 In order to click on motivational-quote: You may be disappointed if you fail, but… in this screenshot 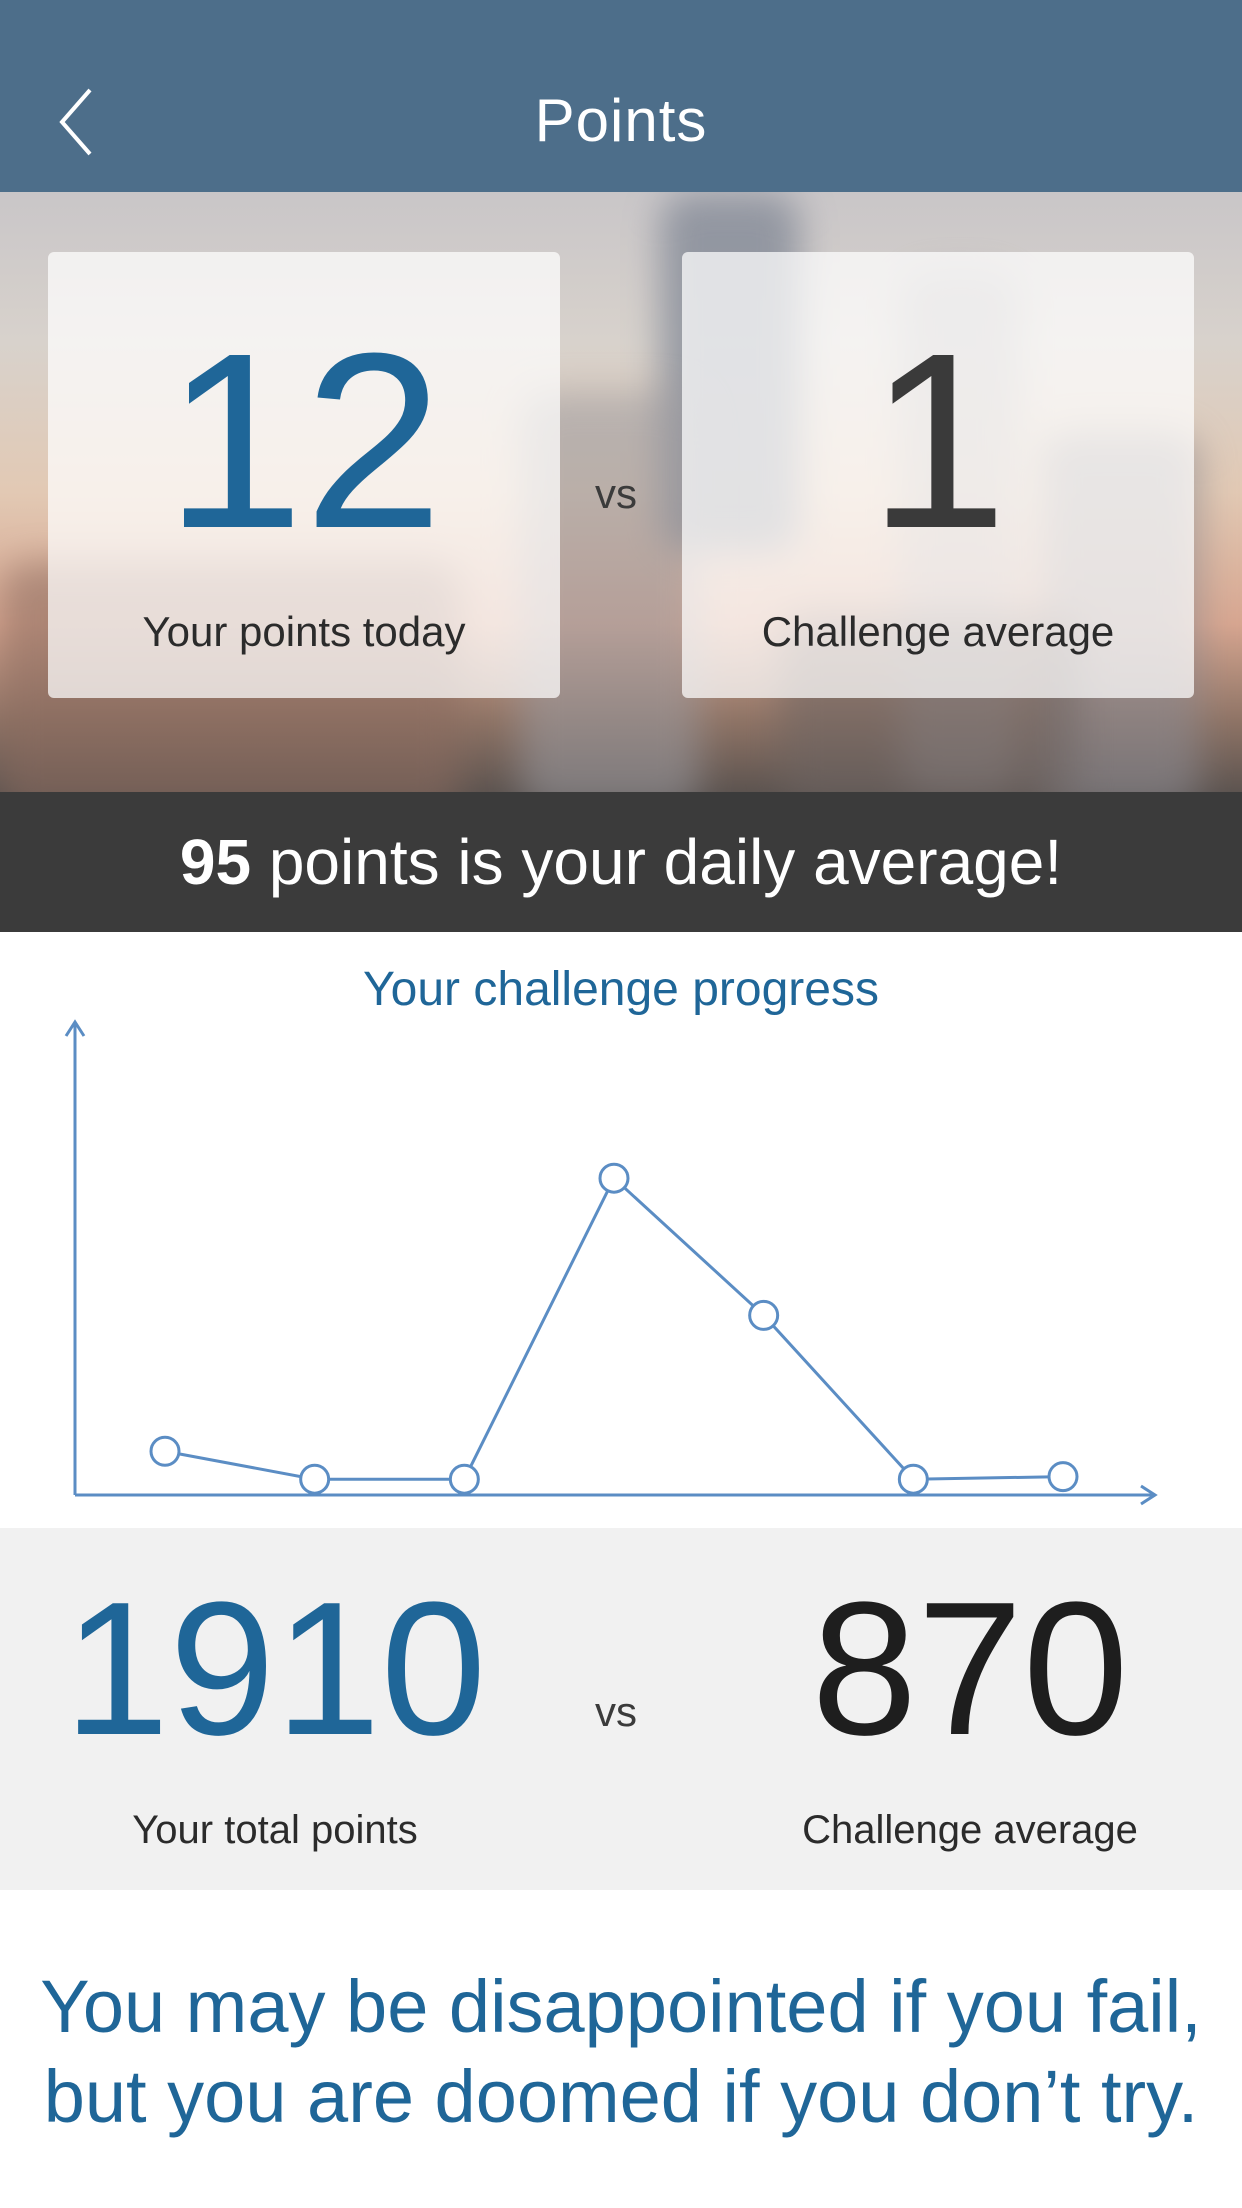, I will do `click(621, 2052)`.